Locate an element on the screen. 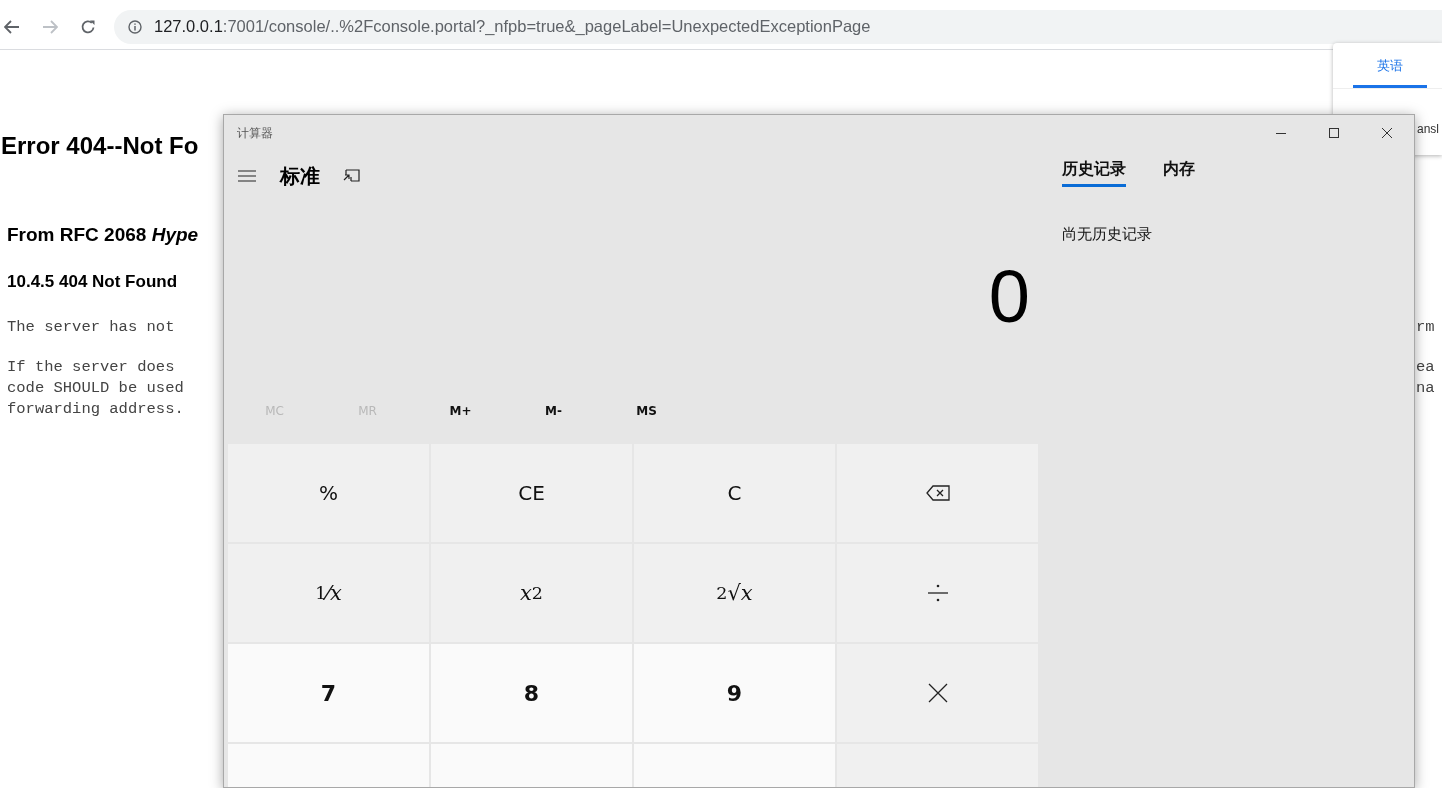  body-text: The server has not is located at coordinates (91, 327).